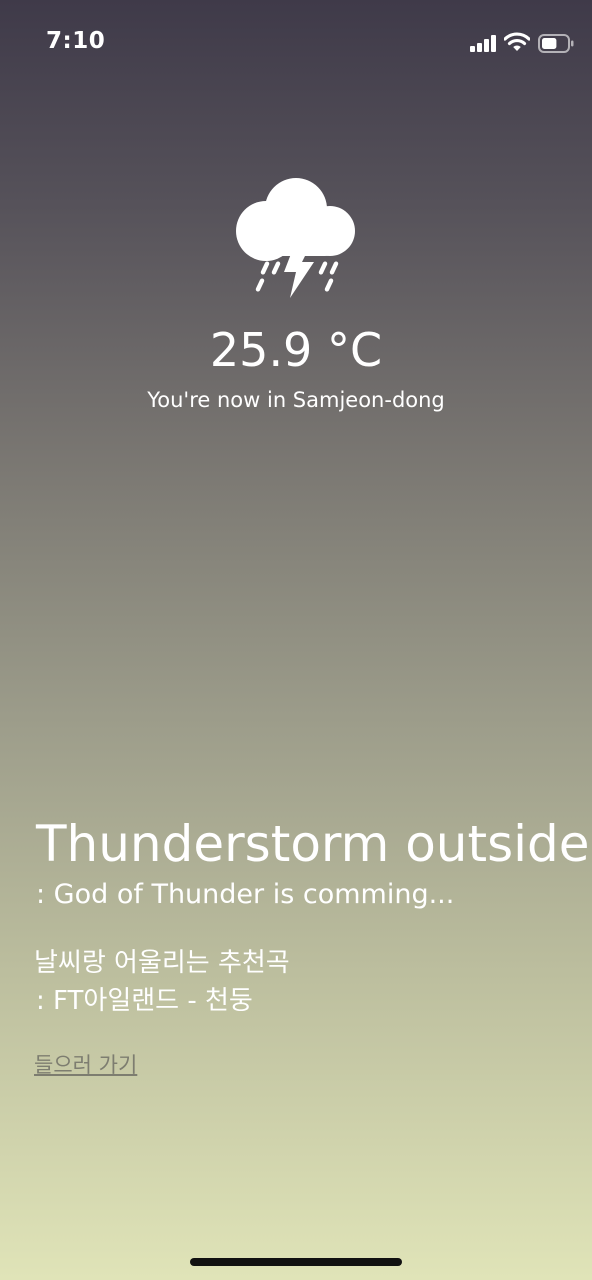  Describe the element at coordinates (296, 1262) in the screenshot. I see `home-indicator` at that location.